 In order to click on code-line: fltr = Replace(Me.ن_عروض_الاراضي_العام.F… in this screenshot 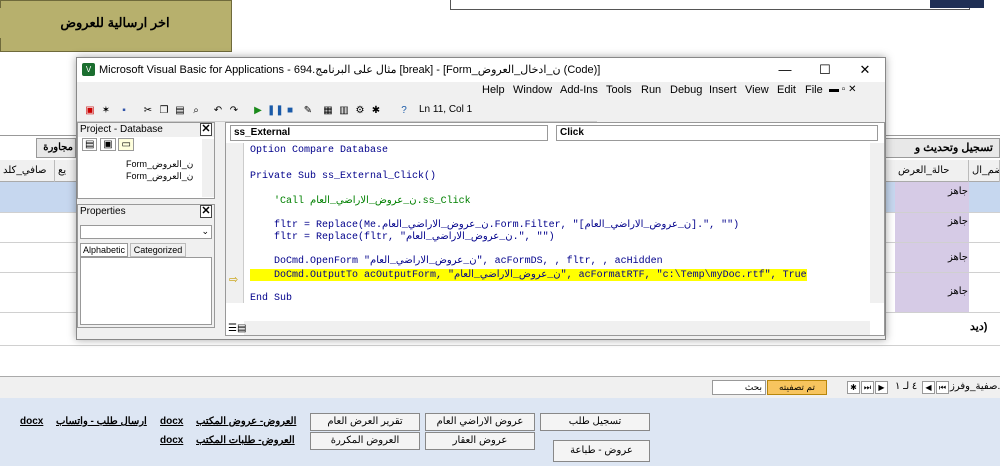, I will do `click(494, 225)`.